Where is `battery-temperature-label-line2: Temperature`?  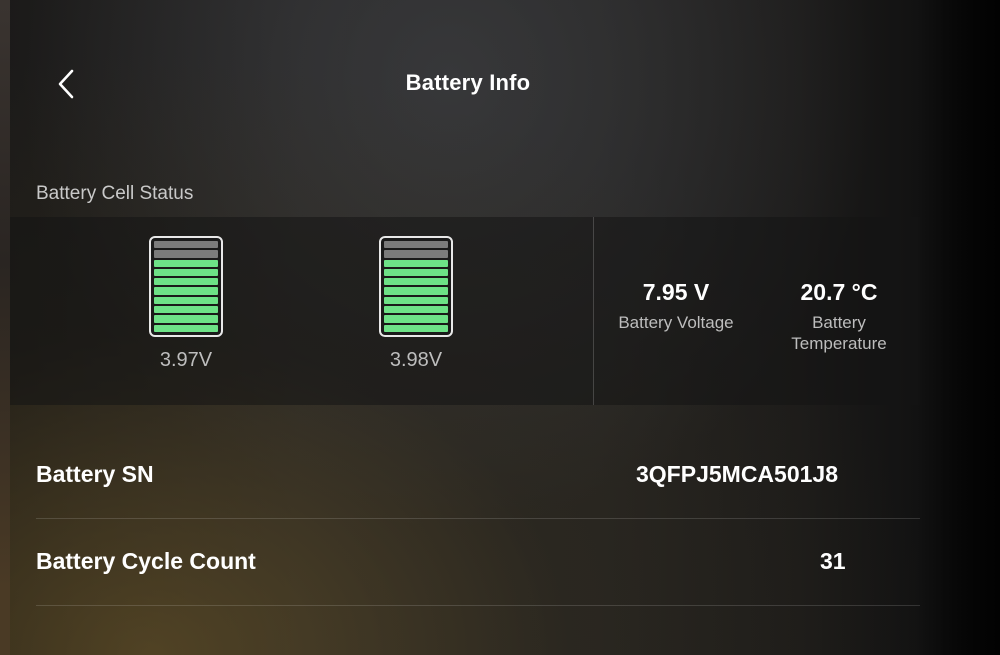
battery-temperature-label-line2: Temperature is located at coordinates (839, 343).